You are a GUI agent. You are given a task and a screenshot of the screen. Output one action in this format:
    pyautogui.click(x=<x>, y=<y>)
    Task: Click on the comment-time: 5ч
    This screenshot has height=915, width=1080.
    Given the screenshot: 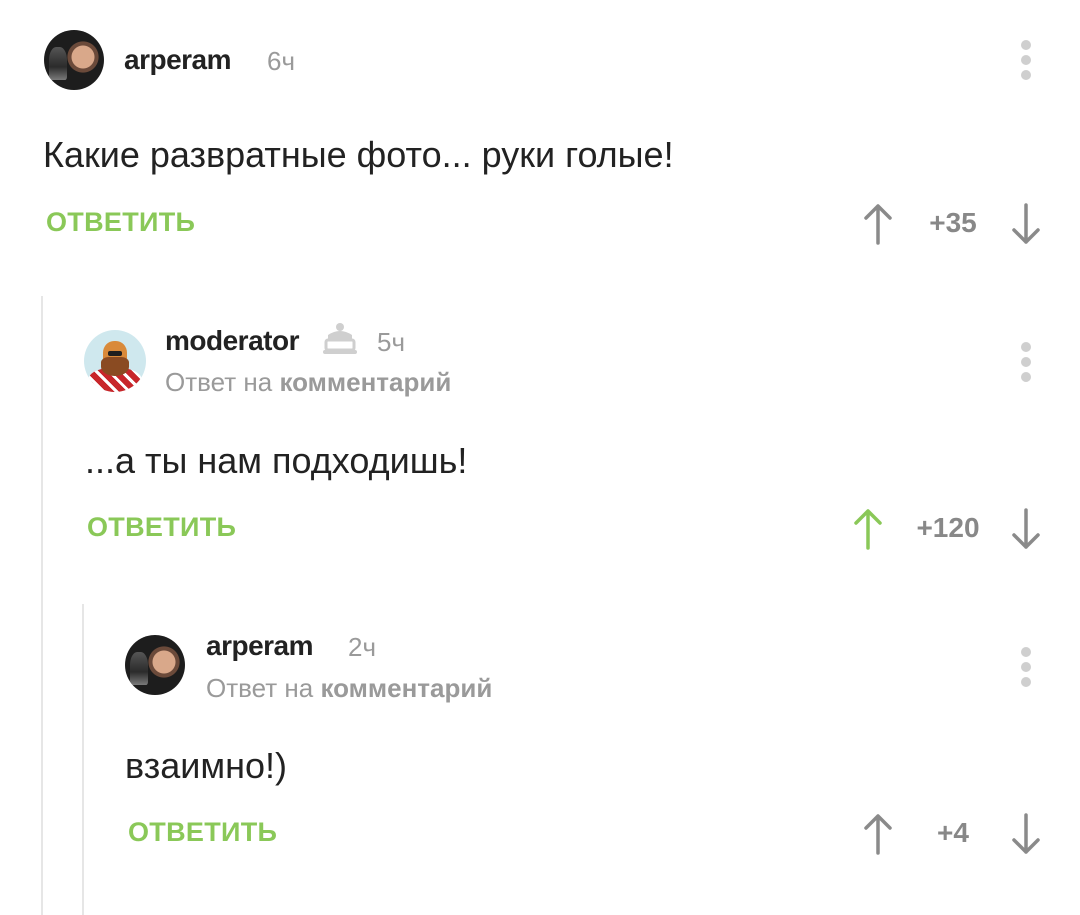 What is the action you would take?
    pyautogui.click(x=391, y=342)
    